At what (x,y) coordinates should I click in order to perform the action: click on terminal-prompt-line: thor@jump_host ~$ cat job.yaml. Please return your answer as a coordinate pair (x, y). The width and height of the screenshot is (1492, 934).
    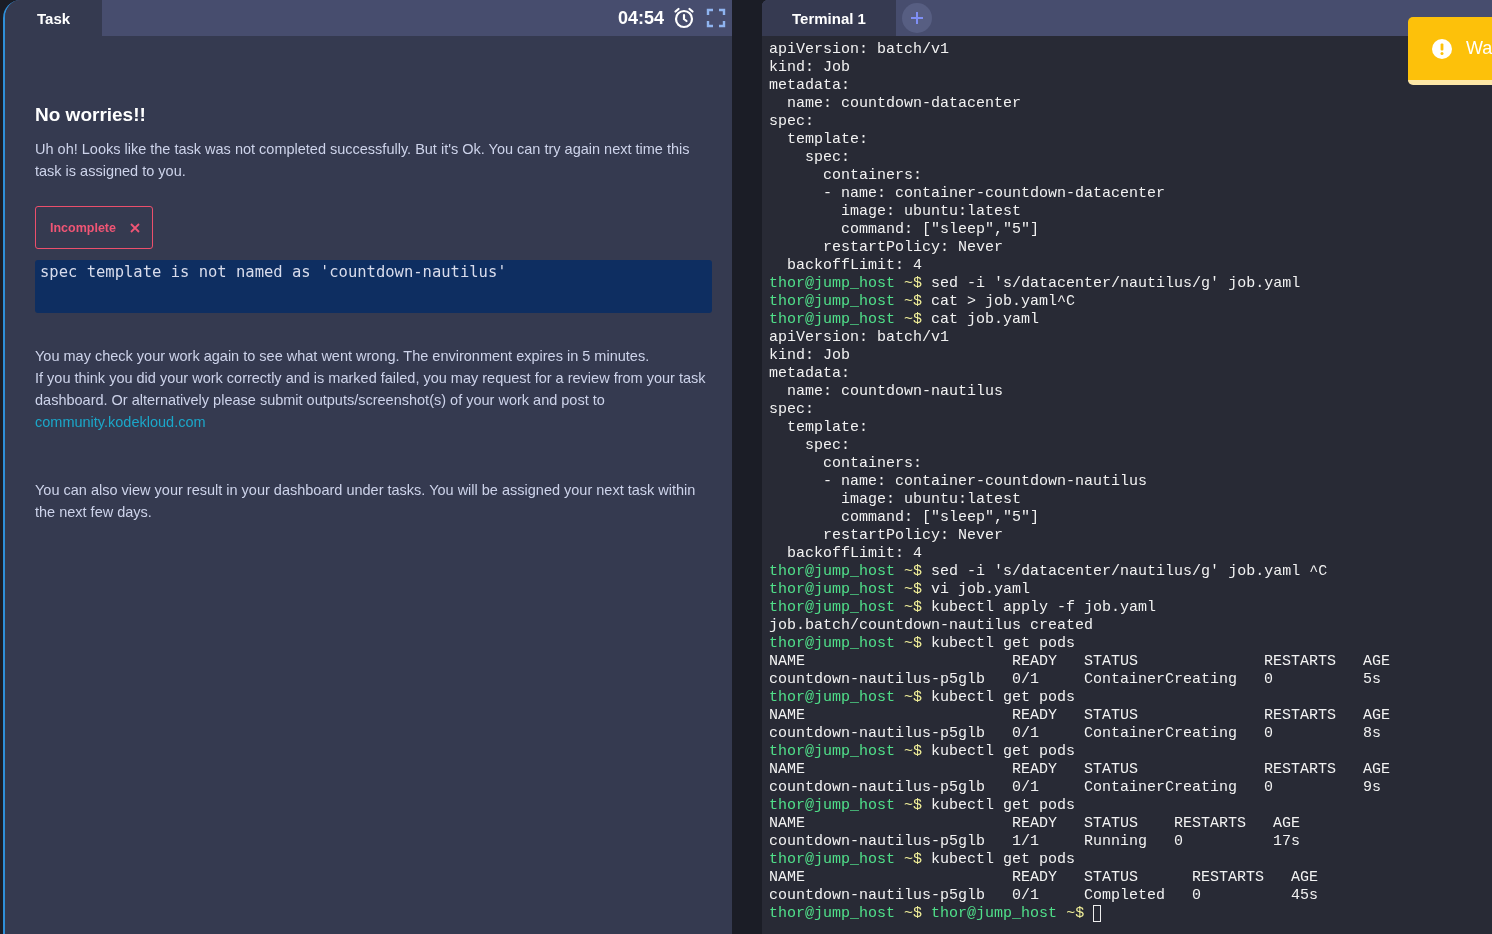
    Looking at the image, I should click on (904, 320).